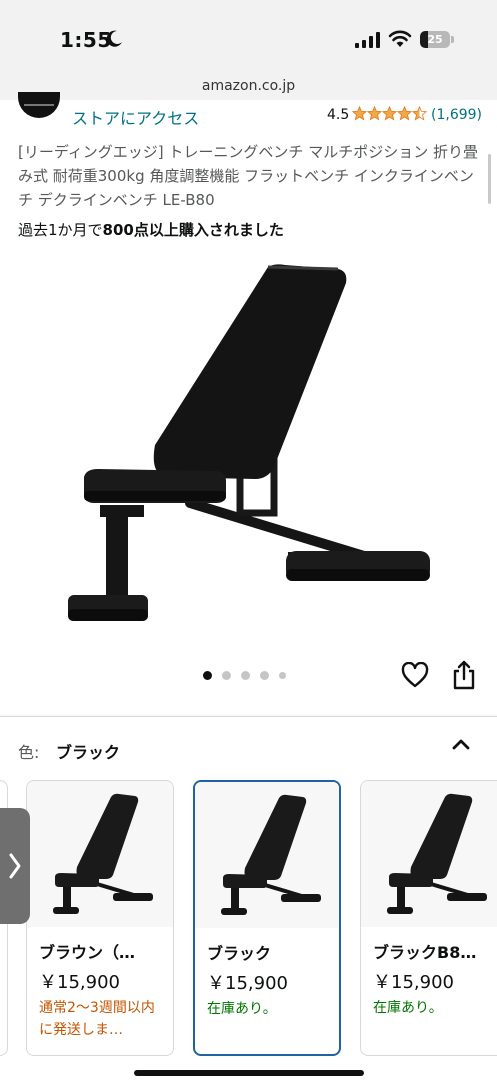 This screenshot has height=1080, width=497. I want to click on scroll-variants-button, so click(15, 866).